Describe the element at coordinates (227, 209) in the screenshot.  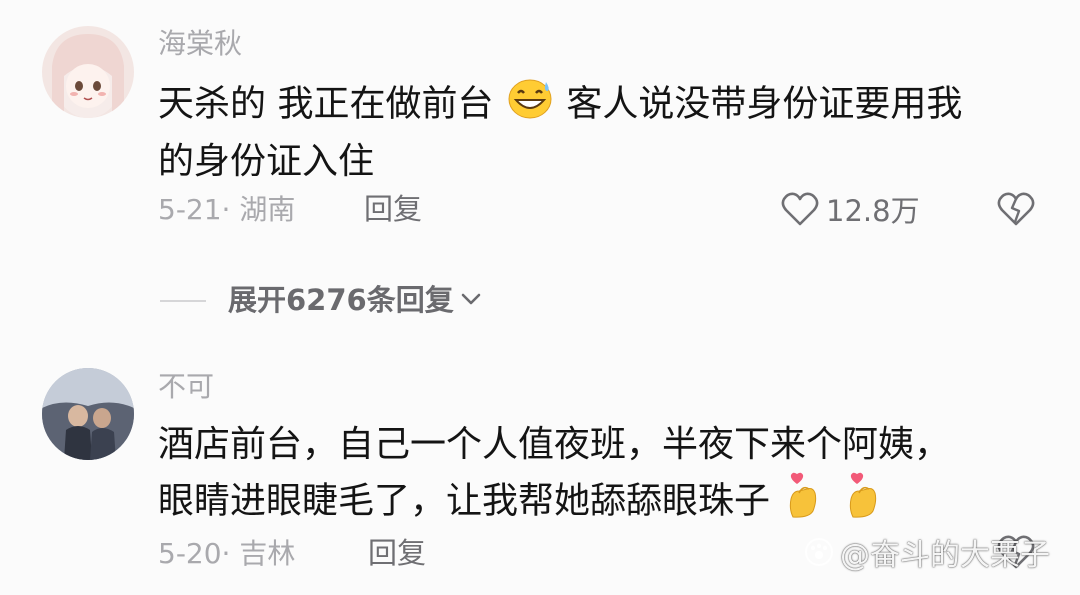
I see `date-location: 5-21· 湖南` at that location.